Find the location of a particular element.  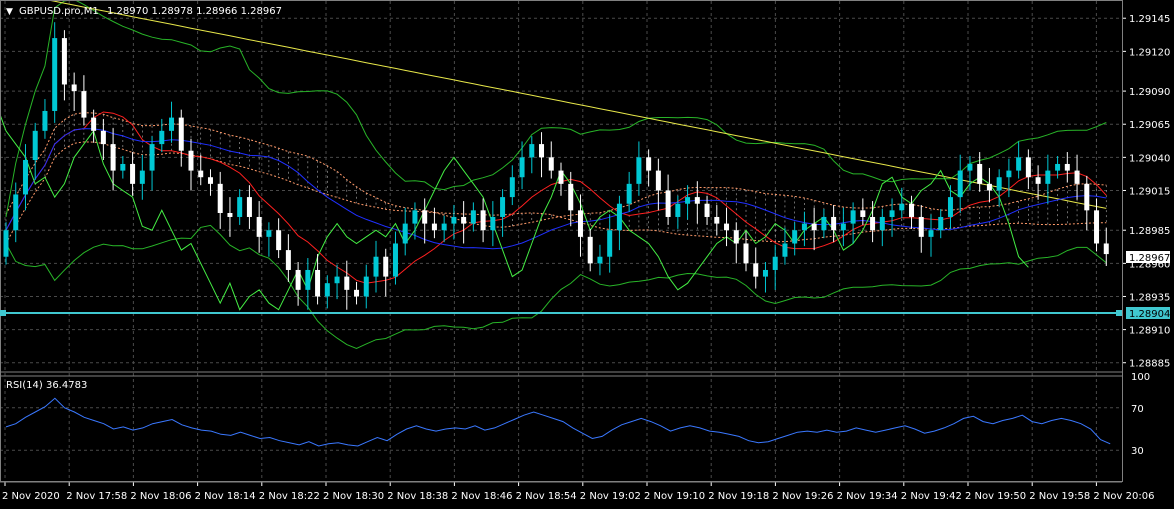

x-tick-label: 2 Nov 18:46 is located at coordinates (481, 496).